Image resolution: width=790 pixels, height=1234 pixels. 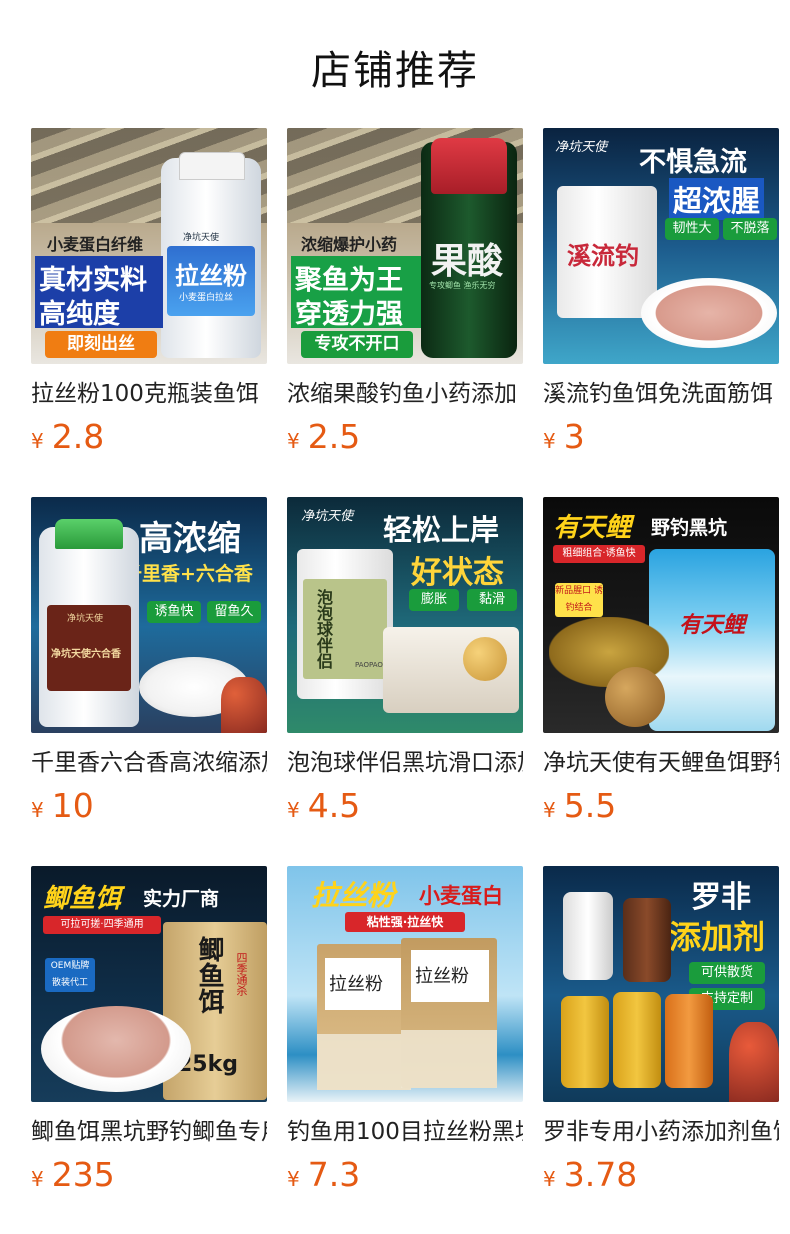 I want to click on product-price: ¥2.5, so click(x=323, y=437).